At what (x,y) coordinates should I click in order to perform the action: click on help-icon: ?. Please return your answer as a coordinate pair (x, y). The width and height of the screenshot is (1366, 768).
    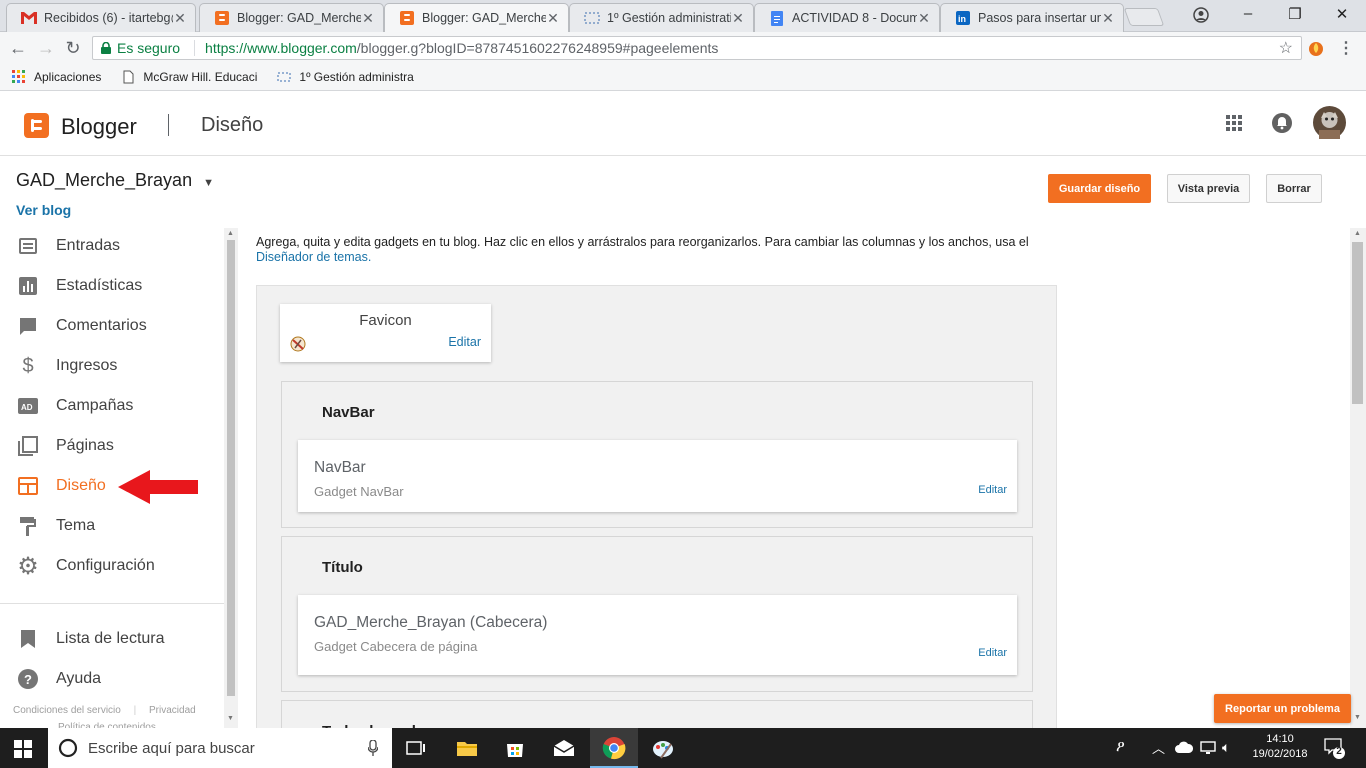
    Looking at the image, I should click on (28, 679).